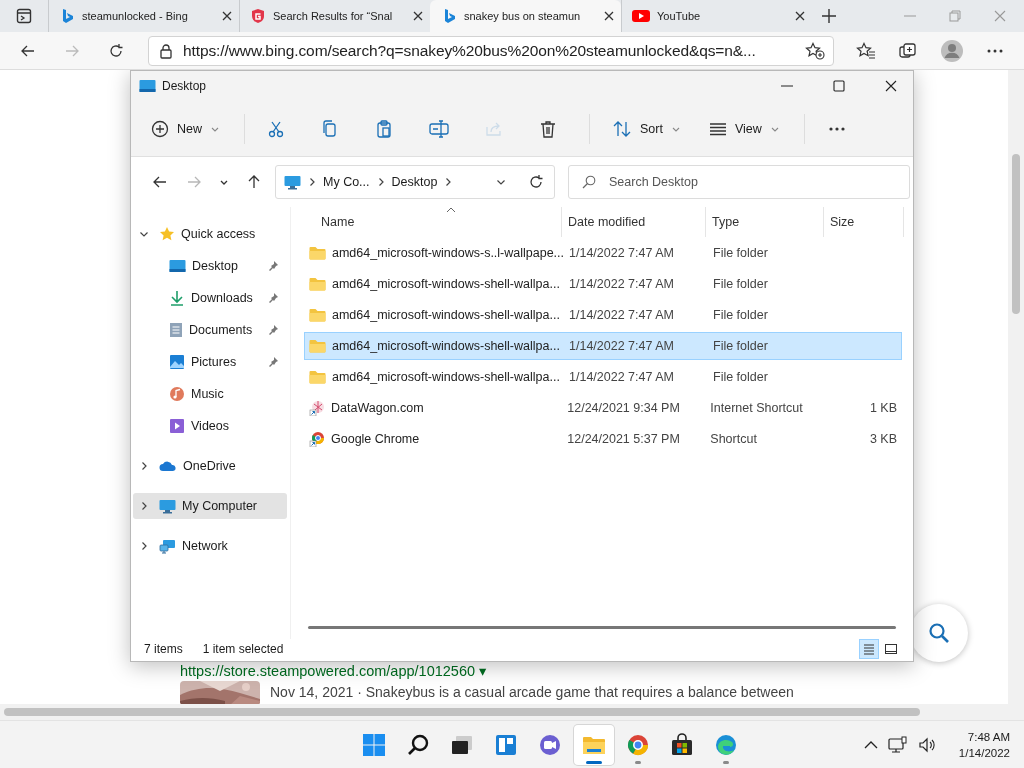  I want to click on column-header: Name, so click(433, 222).